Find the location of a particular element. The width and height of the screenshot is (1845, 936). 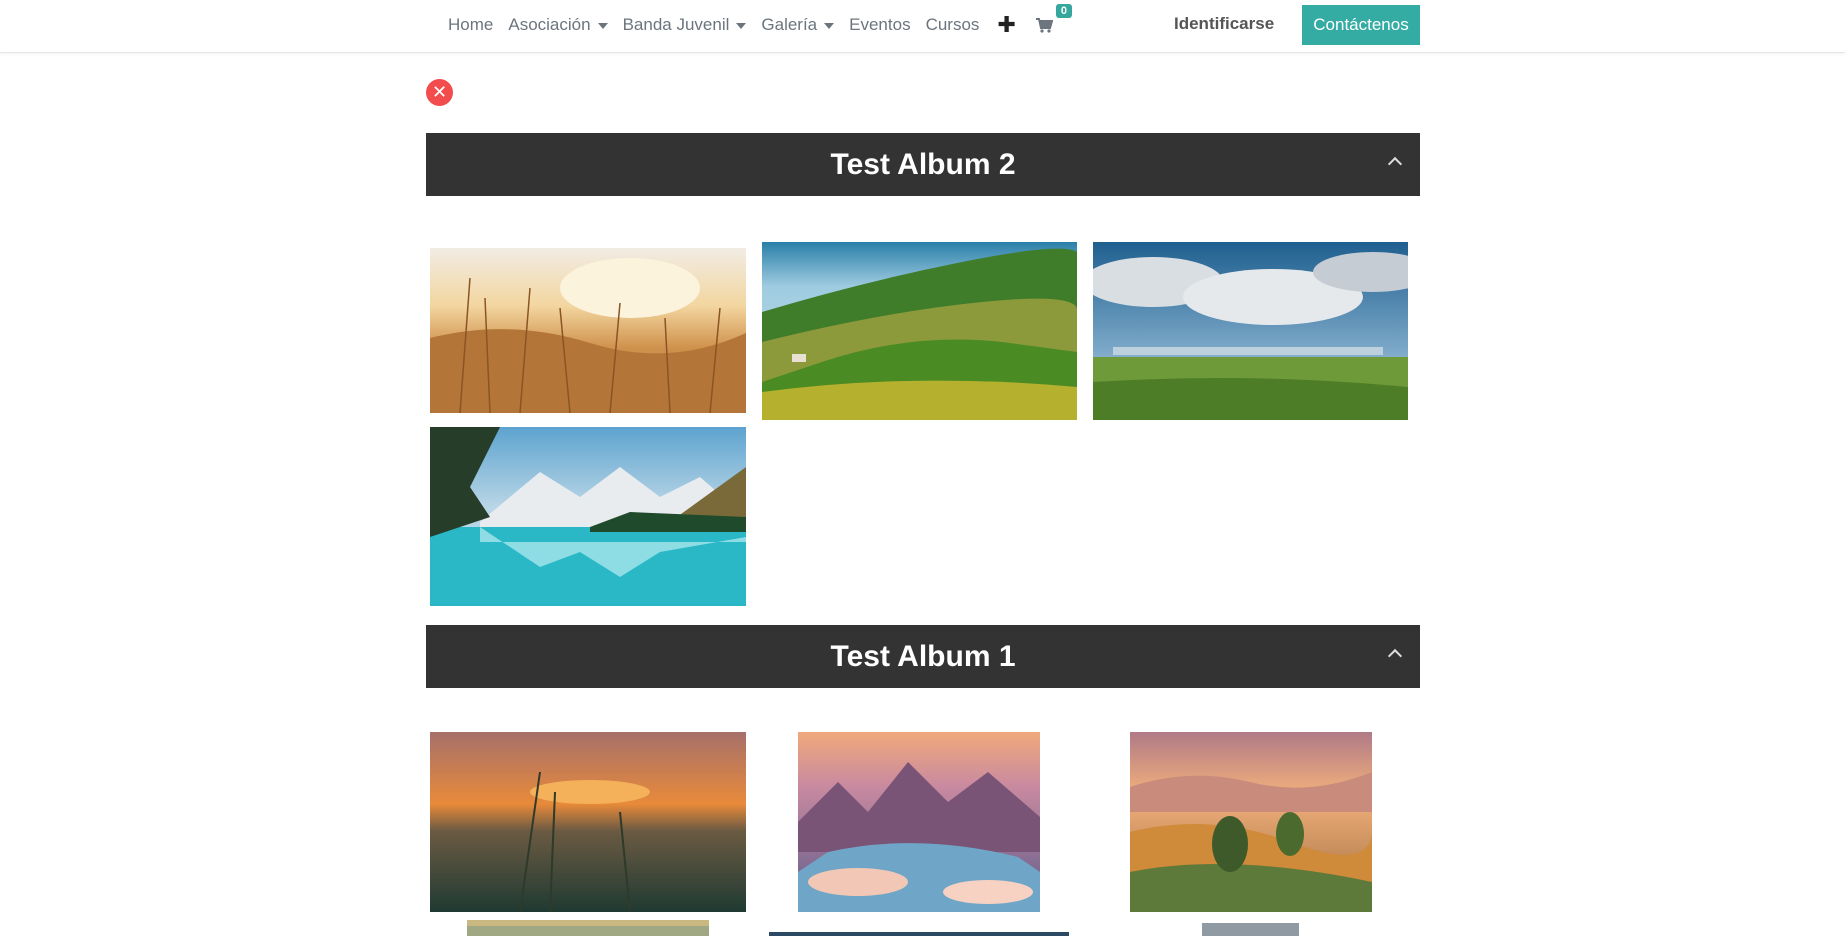

nav-item-galeria: Galería is located at coordinates (798, 25).